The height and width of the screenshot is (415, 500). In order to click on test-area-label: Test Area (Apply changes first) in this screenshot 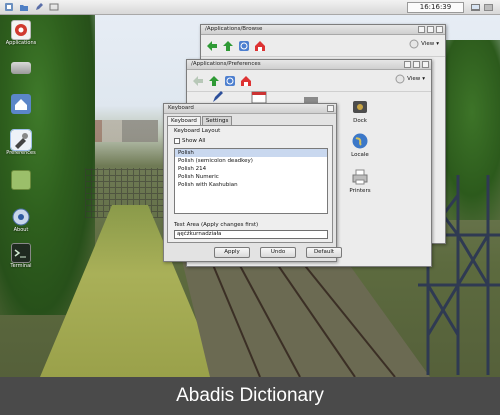, I will do `click(216, 225)`.